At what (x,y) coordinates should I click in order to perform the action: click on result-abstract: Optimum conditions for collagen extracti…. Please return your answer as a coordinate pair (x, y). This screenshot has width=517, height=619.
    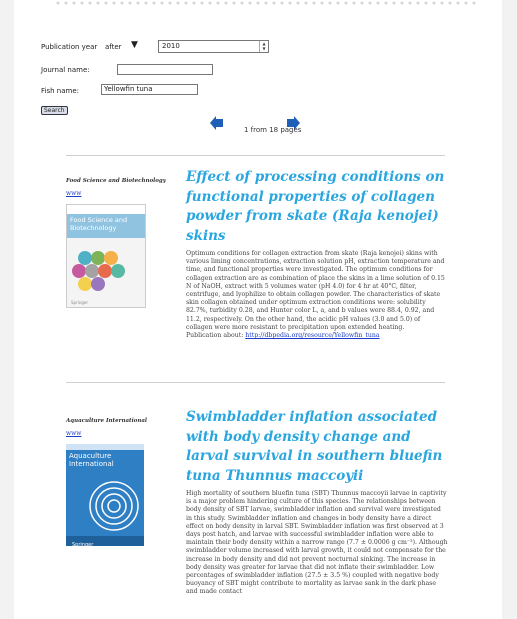
    Looking at the image, I should click on (317, 295).